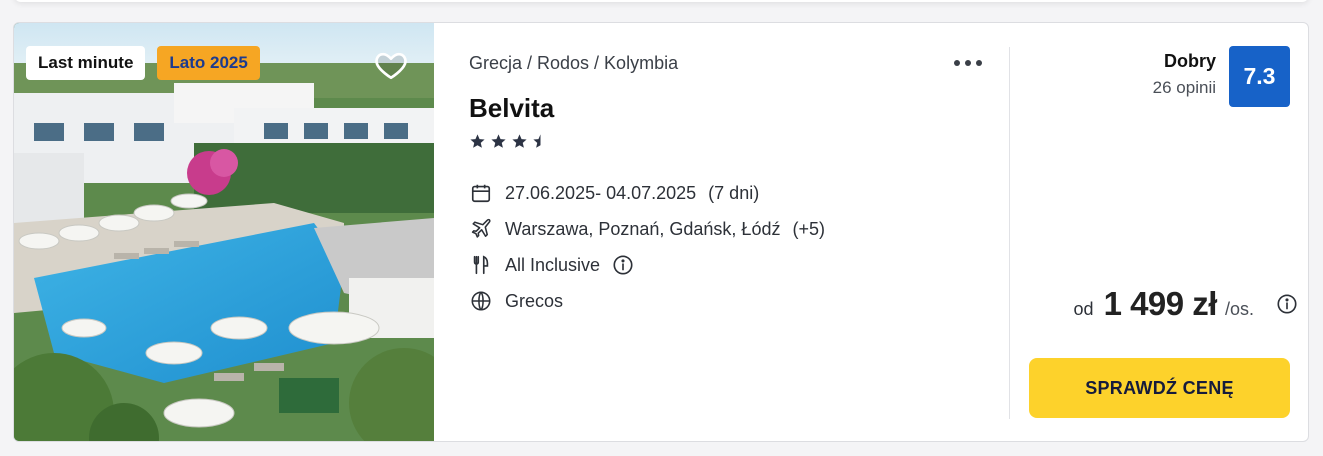  Describe the element at coordinates (1184, 74) in the screenshot. I see `rating-summary: Dobry 26 opinii` at that location.